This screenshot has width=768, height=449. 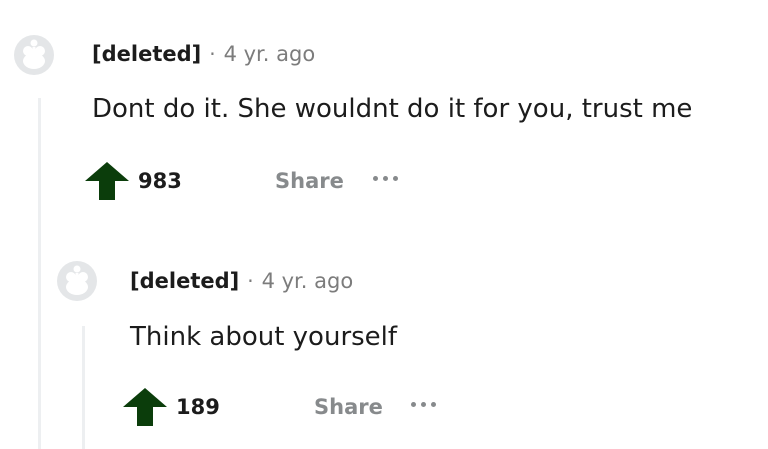 I want to click on thread-line-reply, so click(x=83, y=387).